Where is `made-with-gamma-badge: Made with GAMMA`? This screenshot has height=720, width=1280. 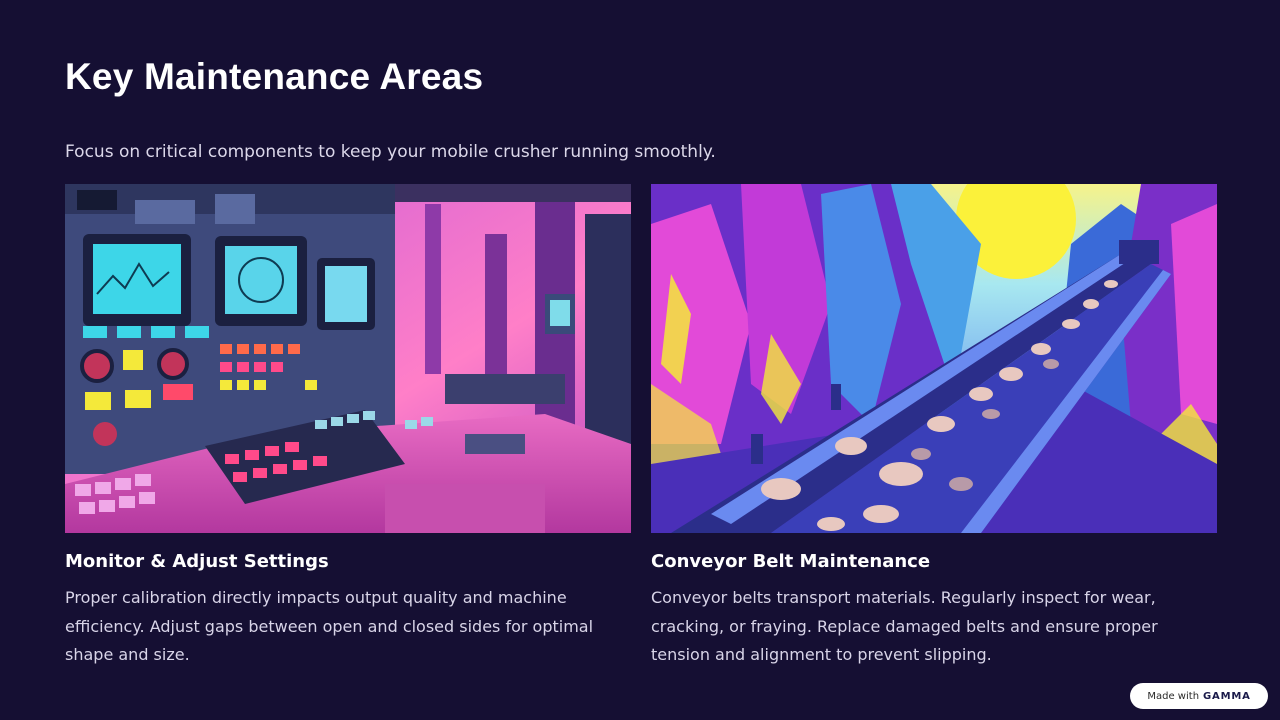
made-with-gamma-badge: Made with GAMMA is located at coordinates (1199, 696).